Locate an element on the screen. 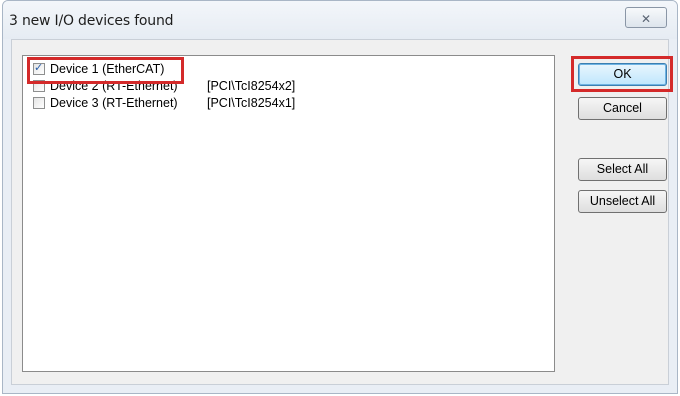 The width and height of the screenshot is (680, 396). device-2-checkbox is located at coordinates (39, 86).